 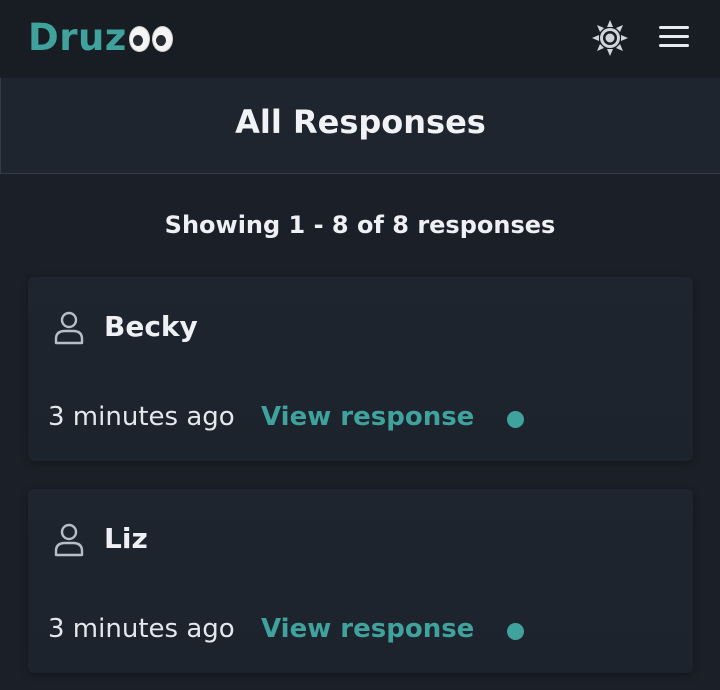 I want to click on sun-icon, so click(x=610, y=38).